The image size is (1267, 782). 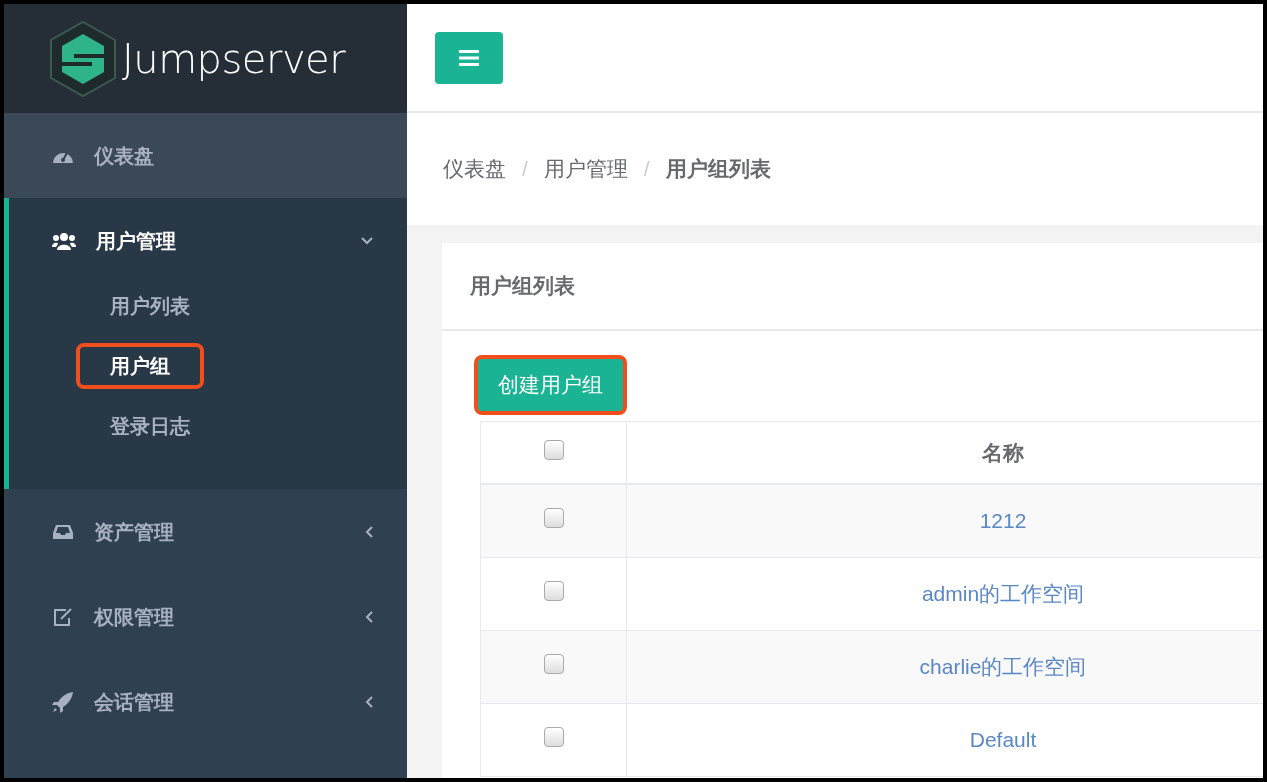 What do you see at coordinates (205, 701) in the screenshot?
I see `sidebar-item: 会话管理` at bounding box center [205, 701].